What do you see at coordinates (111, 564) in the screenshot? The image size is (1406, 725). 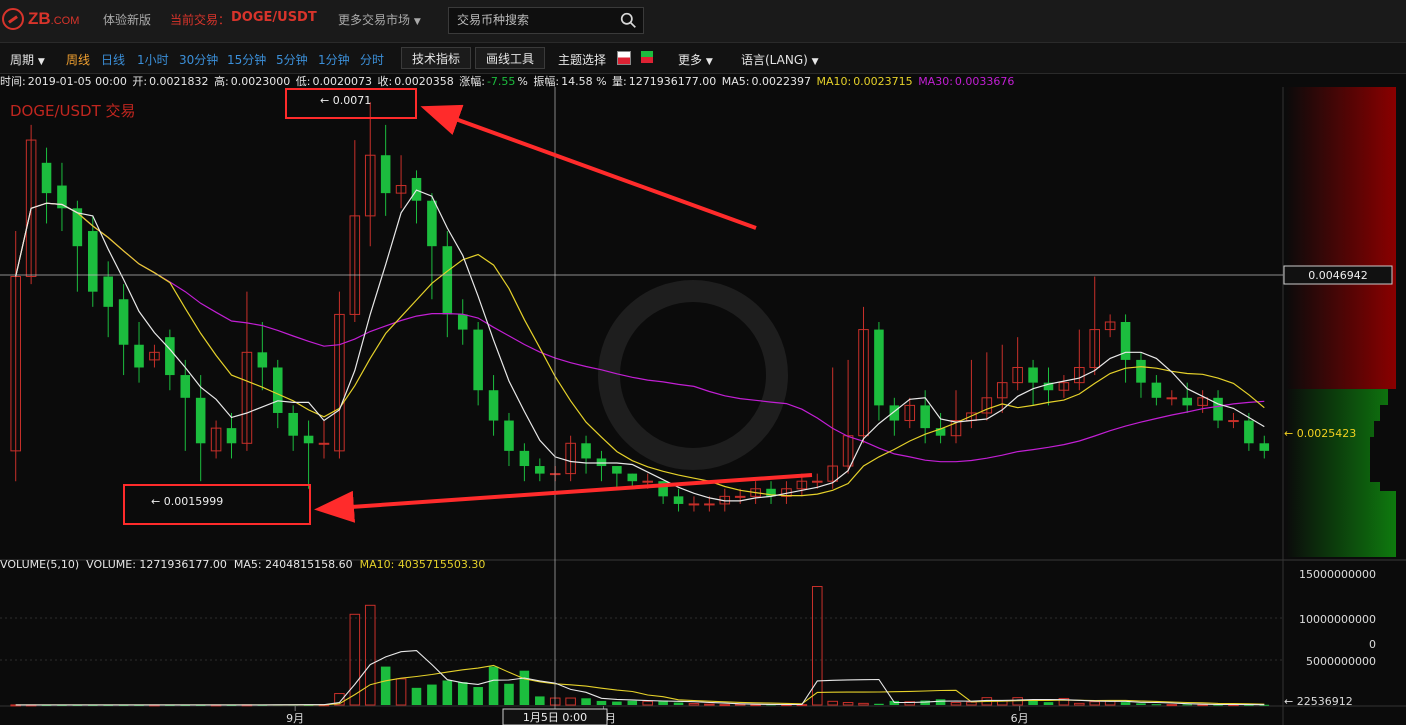 I see `volume-label2: VOLUME:` at bounding box center [111, 564].